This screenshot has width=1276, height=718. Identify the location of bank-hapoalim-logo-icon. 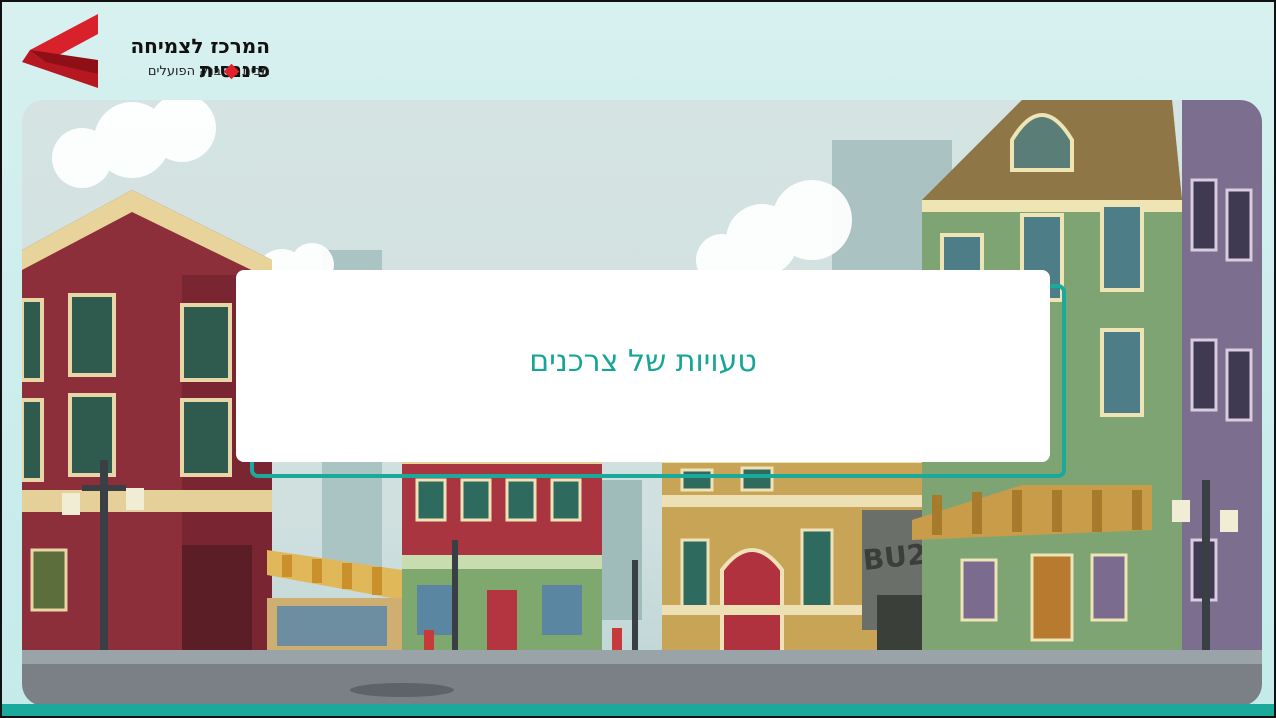
(60, 51).